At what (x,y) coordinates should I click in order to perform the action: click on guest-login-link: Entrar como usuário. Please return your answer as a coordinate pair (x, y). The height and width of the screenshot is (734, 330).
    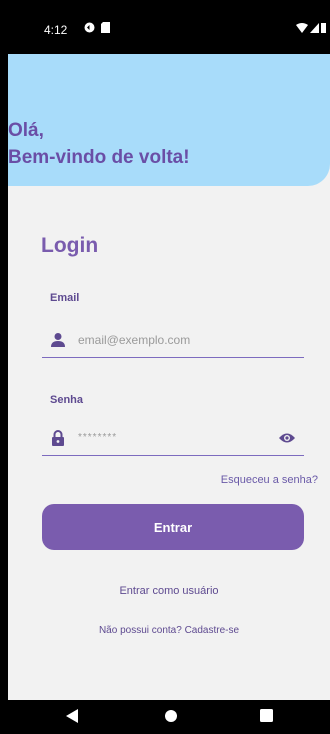
    Looking at the image, I should click on (169, 591).